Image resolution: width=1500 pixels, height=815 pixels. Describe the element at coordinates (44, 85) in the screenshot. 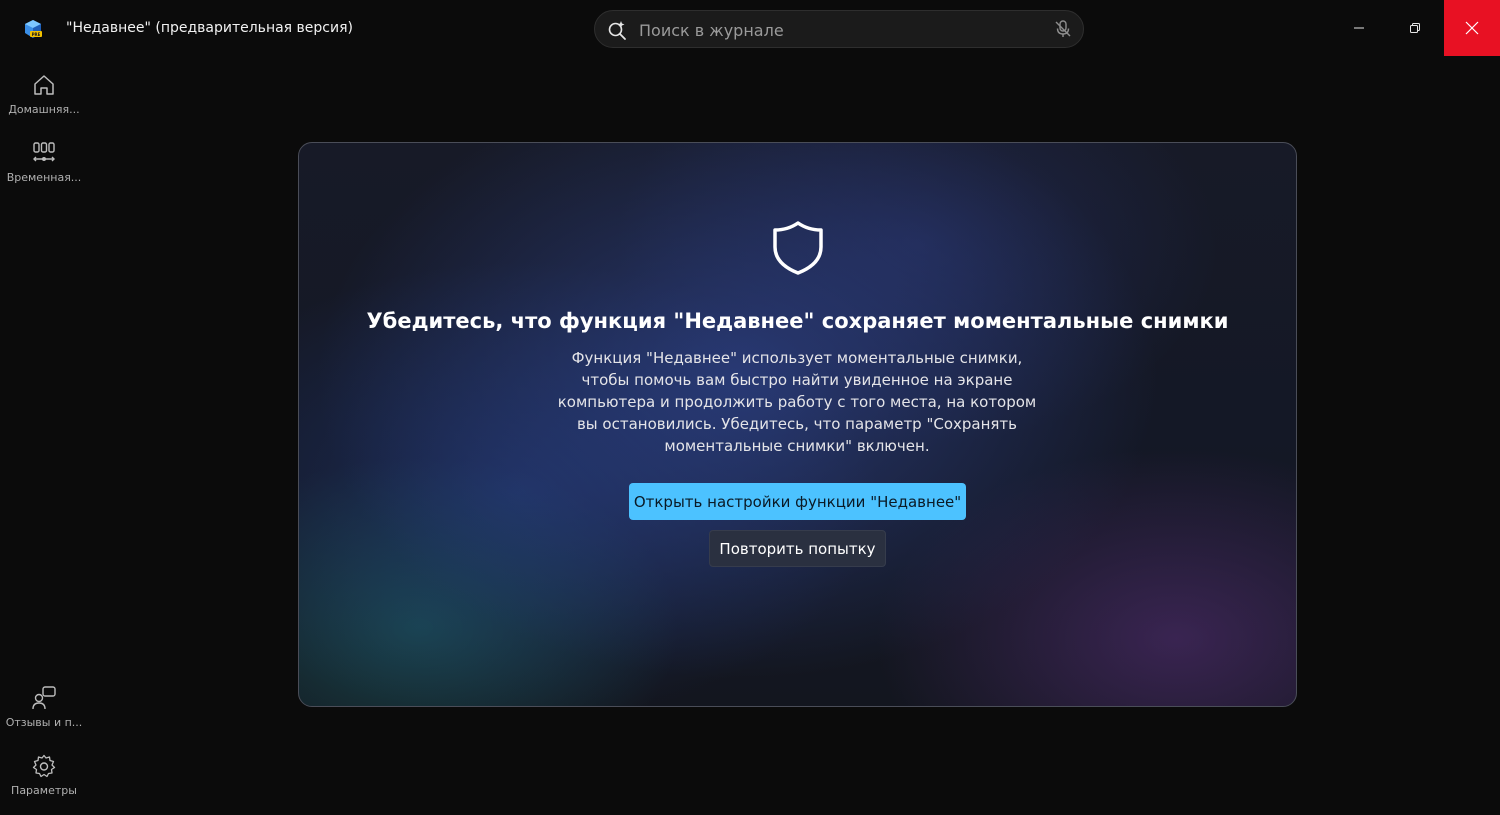

I see `home-icon` at that location.